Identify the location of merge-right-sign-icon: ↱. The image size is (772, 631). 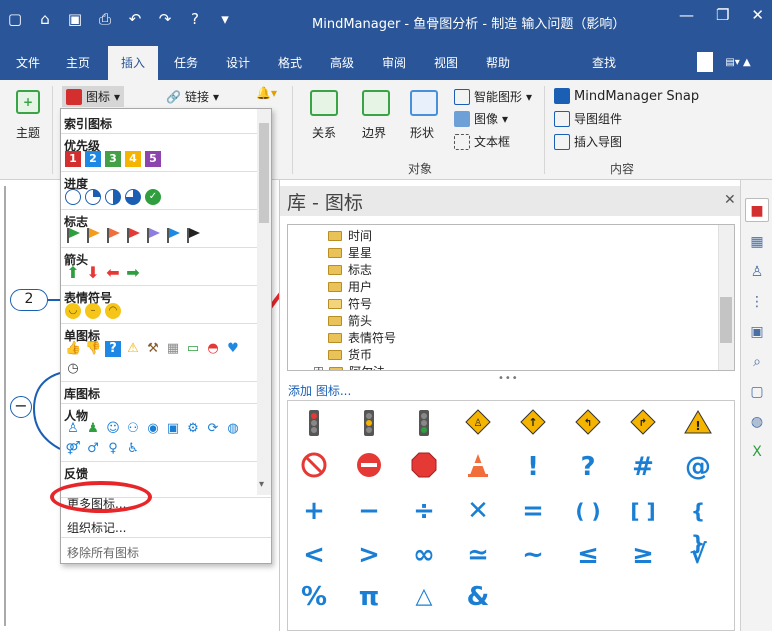
(643, 425).